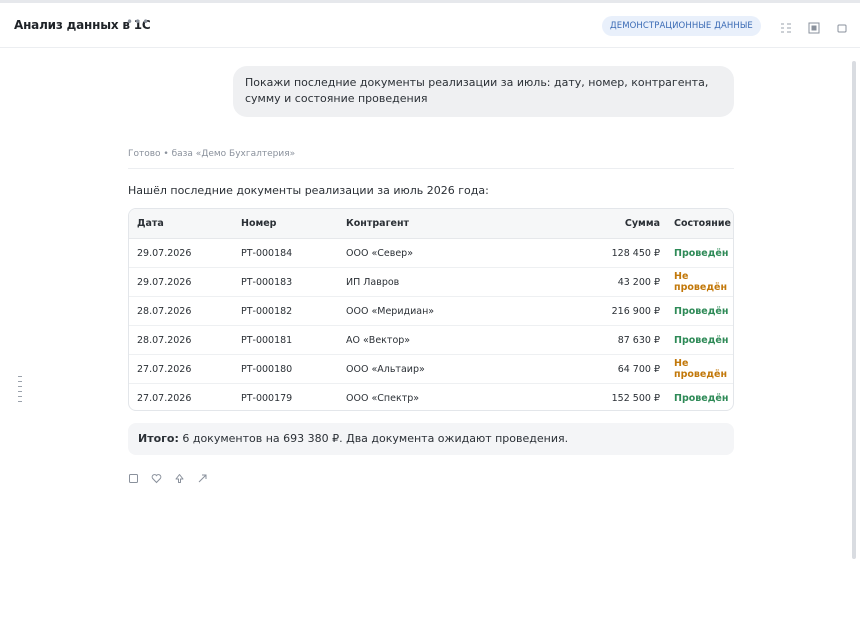 Image resolution: width=860 pixels, height=637 pixels. Describe the element at coordinates (181, 224) in the screenshot. I see `column-header-date: Дата` at that location.